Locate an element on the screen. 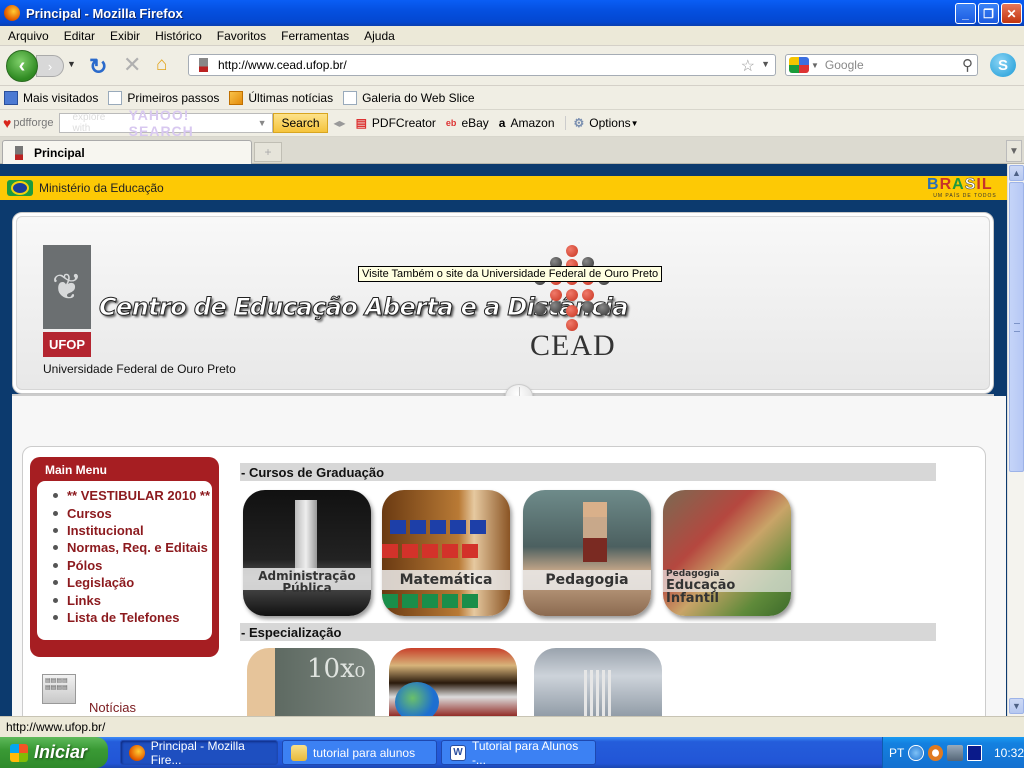 This screenshot has height=768, width=1024. vertical-scrollbar: ▲ ▼ is located at coordinates (1015, 440).